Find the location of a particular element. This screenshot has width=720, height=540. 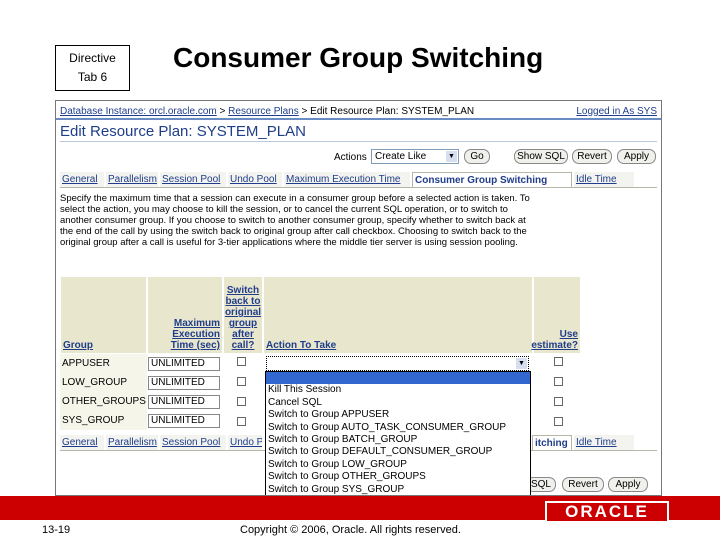

tab-max-exec-time: Maximum Execution Time is located at coordinates (347, 179).